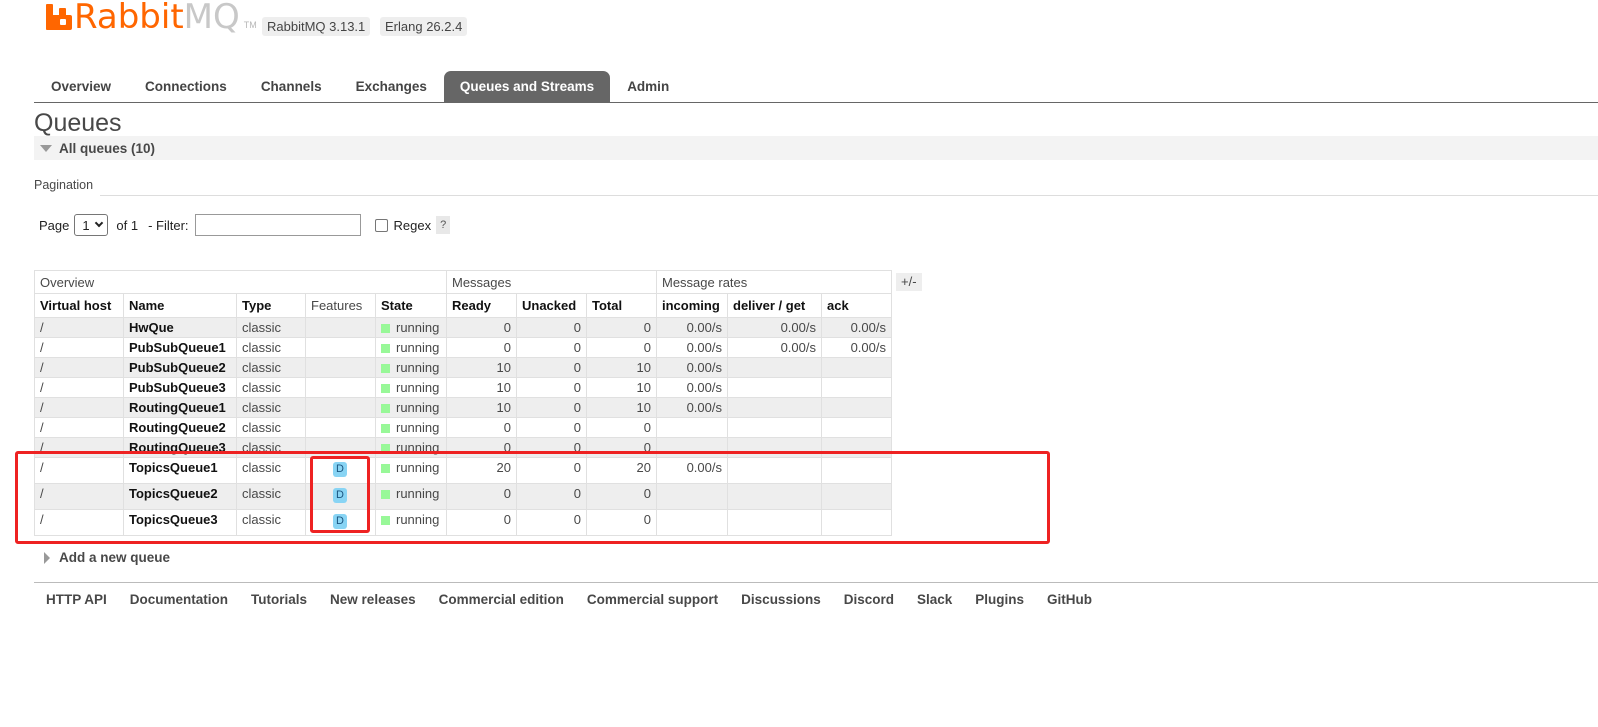 The width and height of the screenshot is (1598, 727). What do you see at coordinates (271, 305) in the screenshot?
I see `col-type: Type` at bounding box center [271, 305].